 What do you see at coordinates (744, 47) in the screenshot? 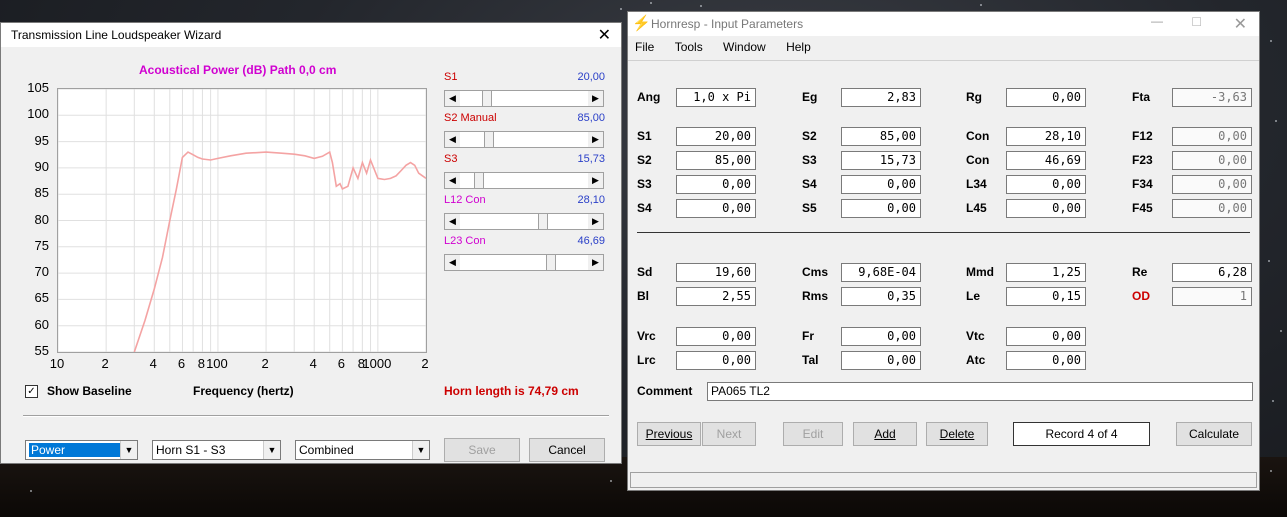
I see `menu-window: Window` at bounding box center [744, 47].